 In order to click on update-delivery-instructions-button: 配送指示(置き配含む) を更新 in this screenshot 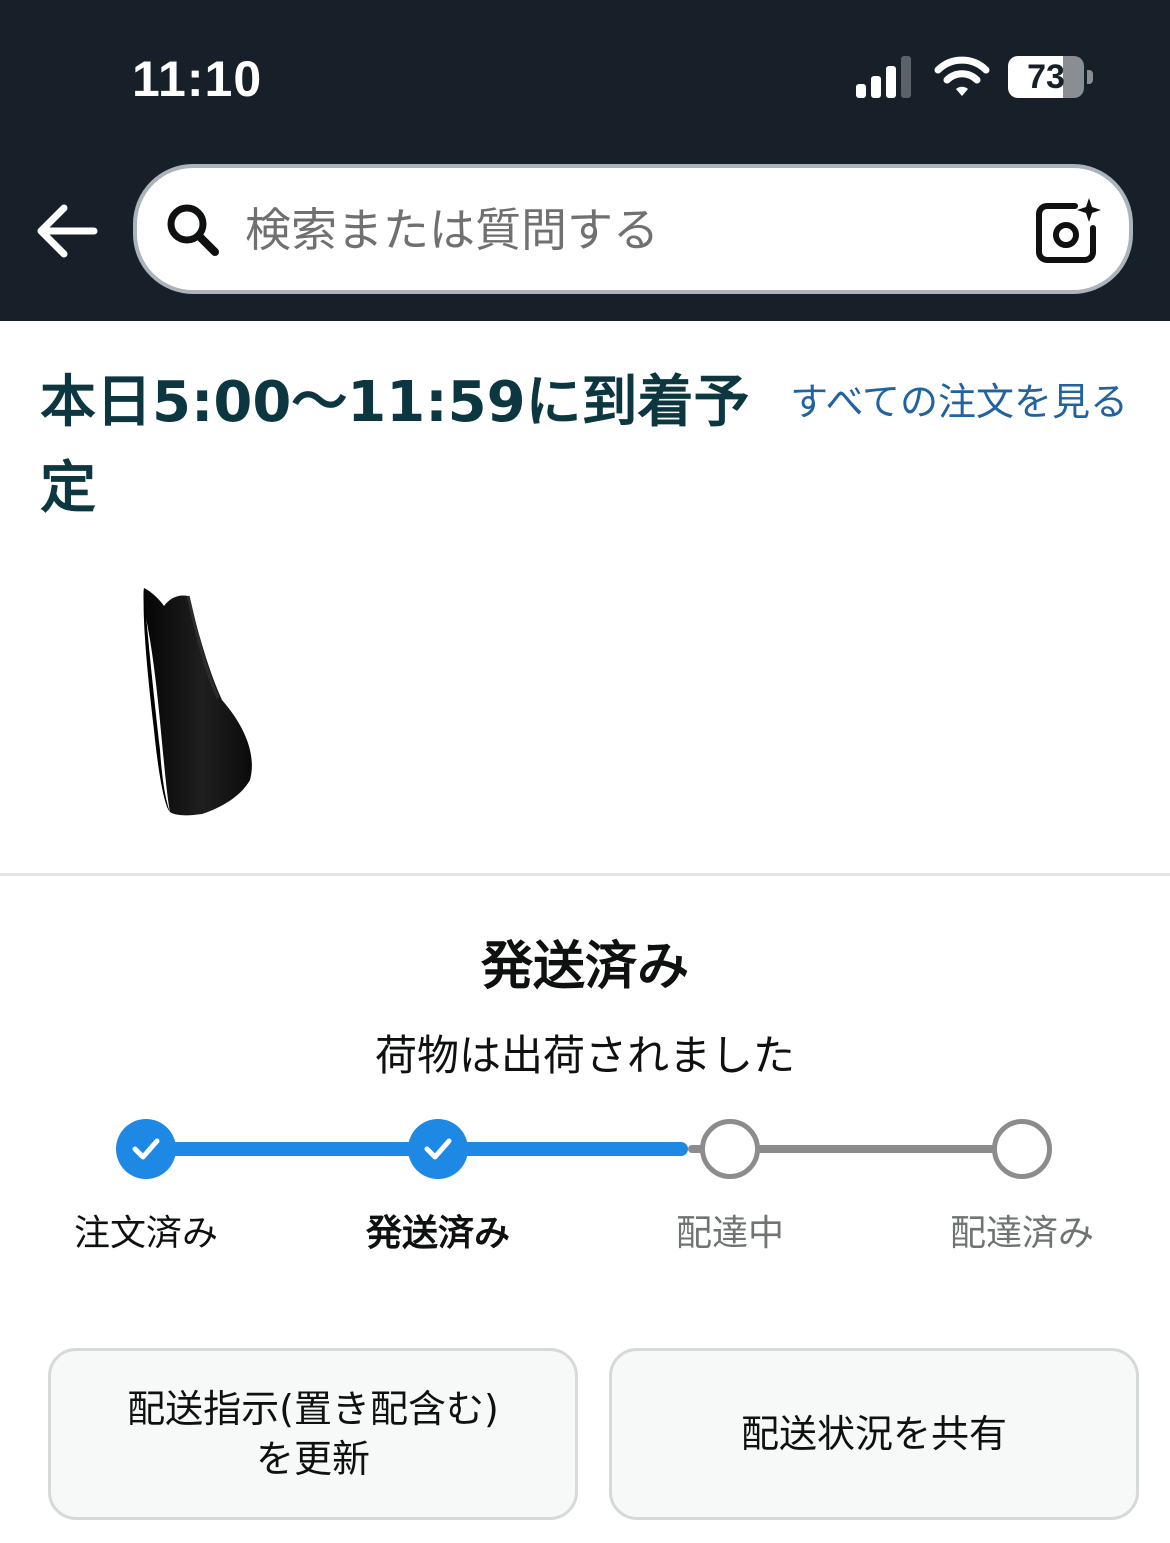, I will do `click(313, 1434)`.